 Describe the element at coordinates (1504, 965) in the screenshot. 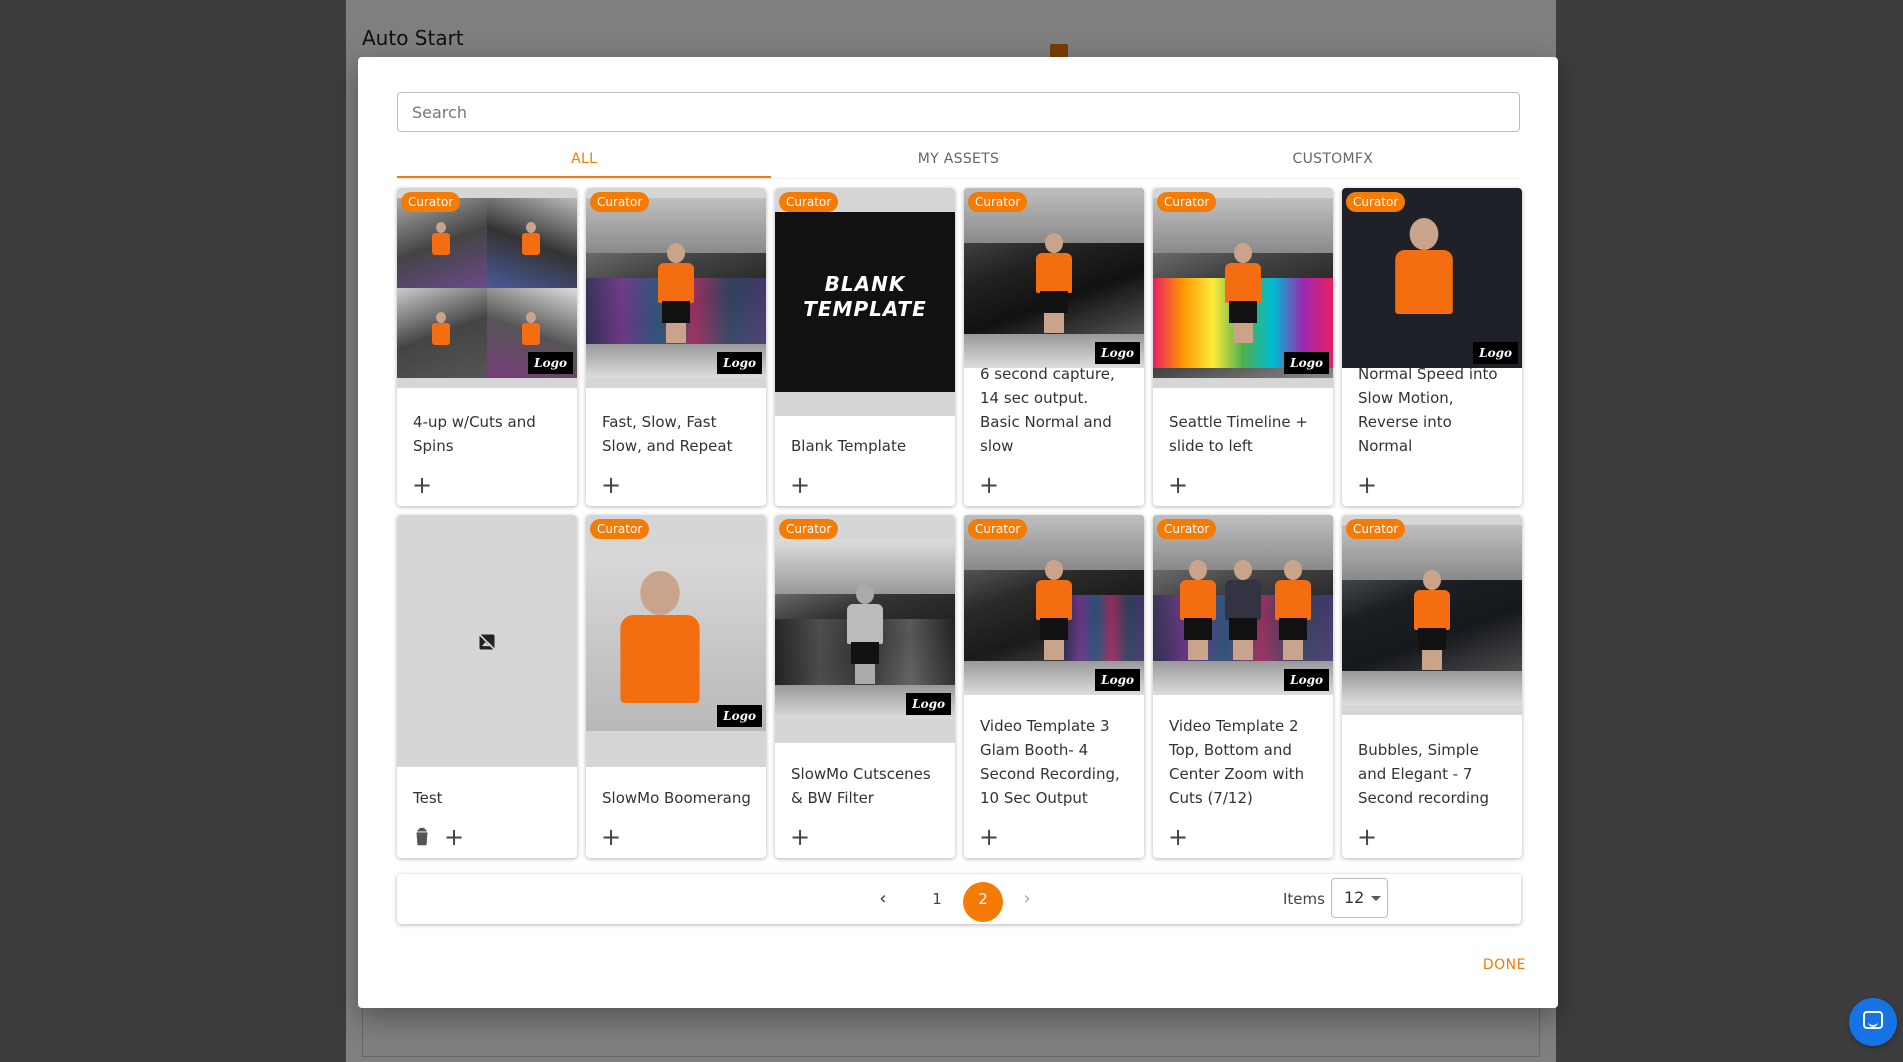

I see `done-button: DONE` at that location.